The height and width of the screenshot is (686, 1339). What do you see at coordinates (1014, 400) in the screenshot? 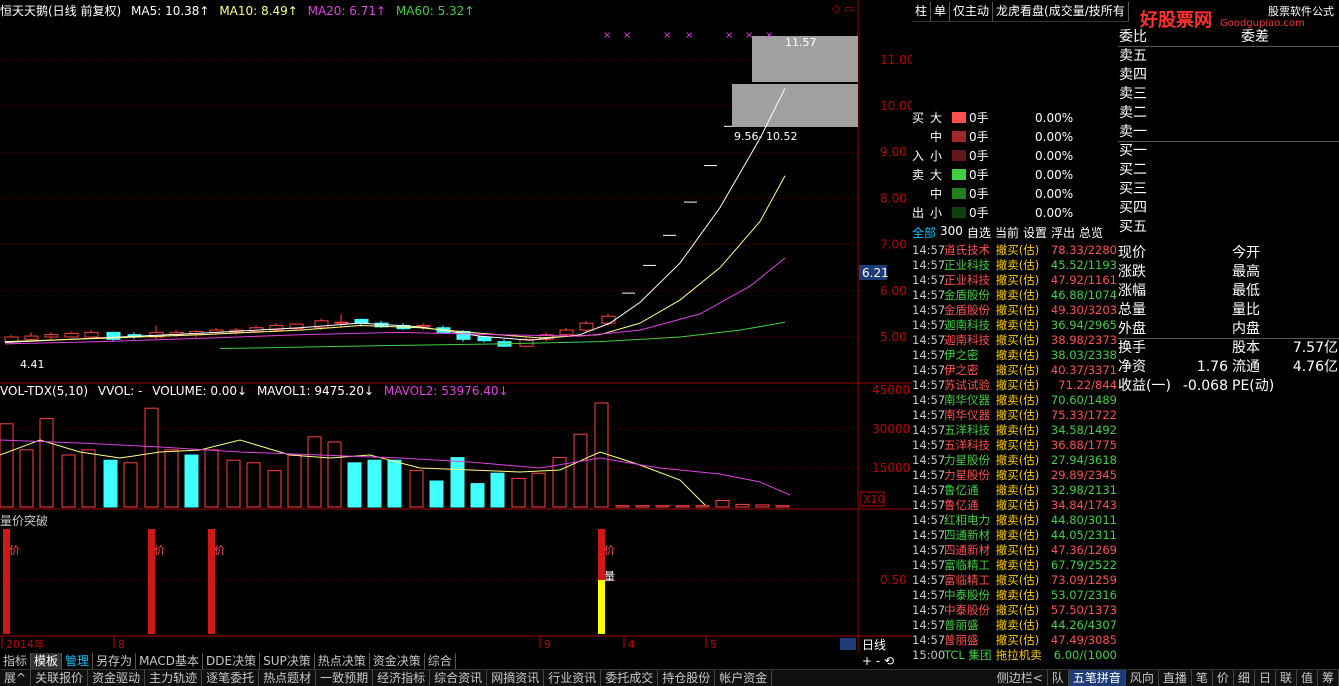
I see `trade-row: 14:57 南华仪器 撤卖(估) 70.60/1489` at bounding box center [1014, 400].